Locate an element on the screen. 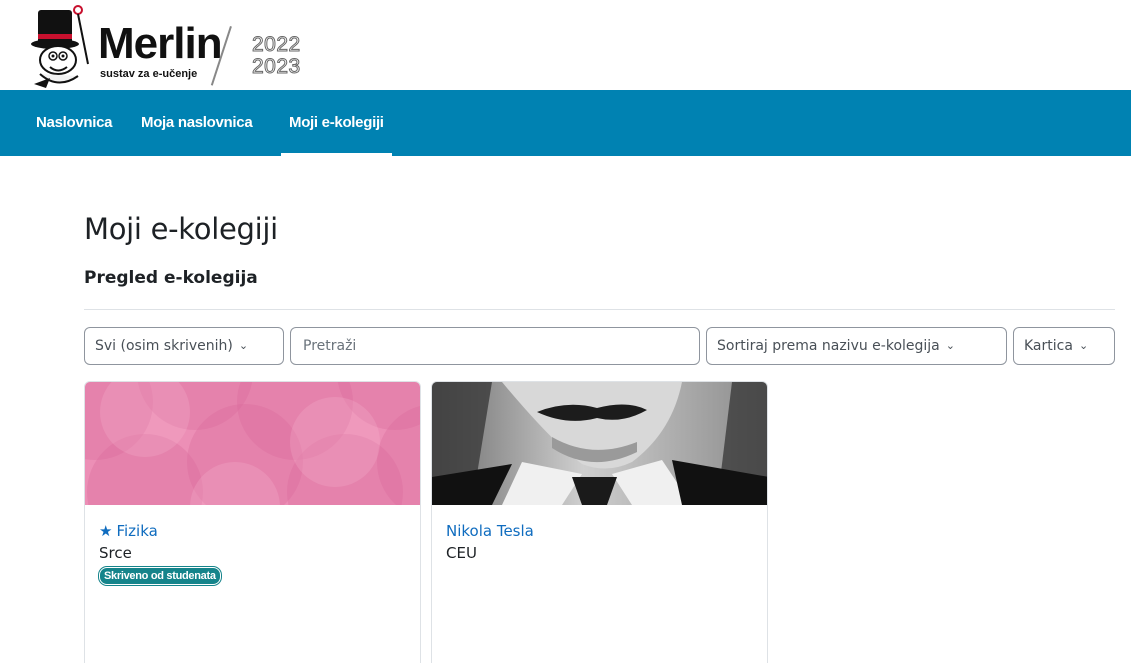 Image resolution: width=1131 pixels, height=663 pixels. course-name: Nikola Tesla is located at coordinates (490, 531).